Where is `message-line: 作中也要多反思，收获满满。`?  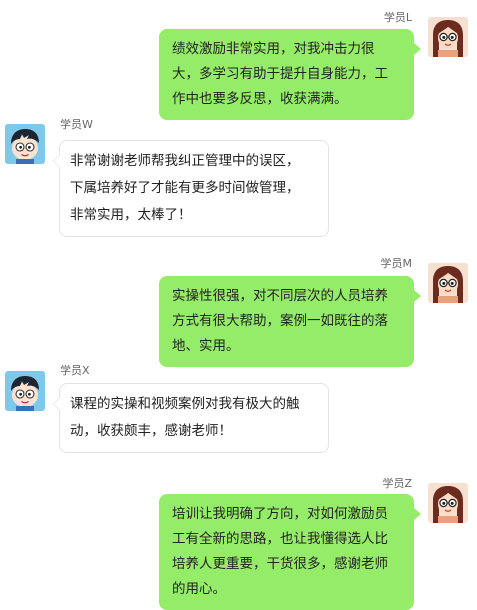
message-line: 作中也要多反思，收获满满。 is located at coordinates (260, 99).